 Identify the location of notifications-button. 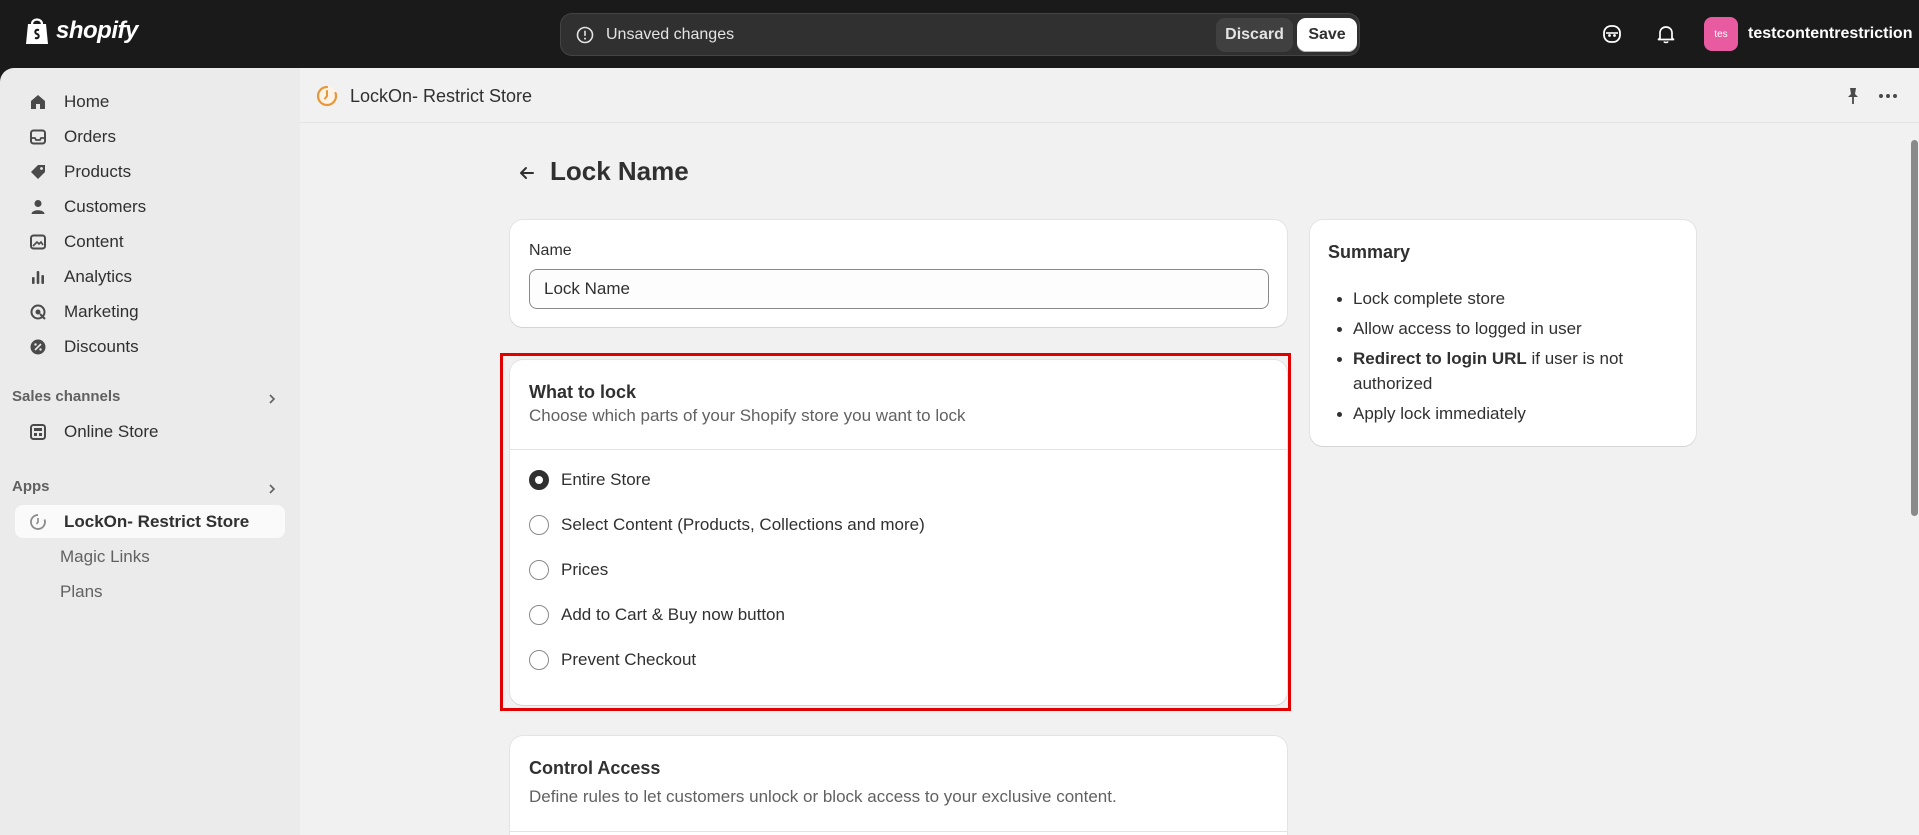
(1666, 34).